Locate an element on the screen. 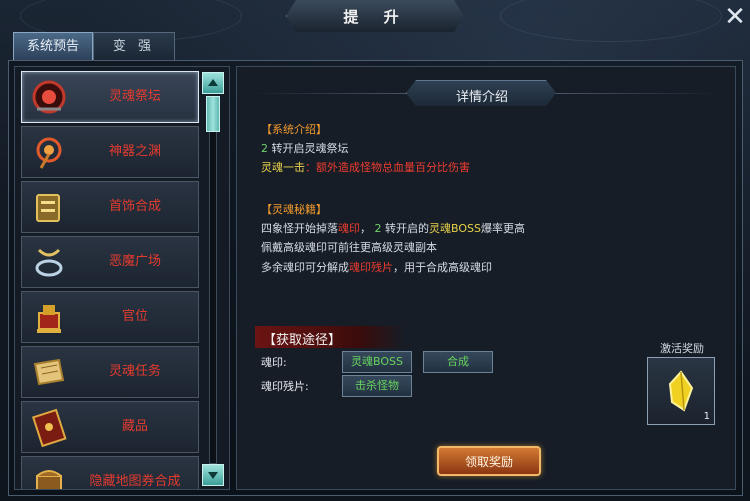  close-icon: ✕ is located at coordinates (735, 17).